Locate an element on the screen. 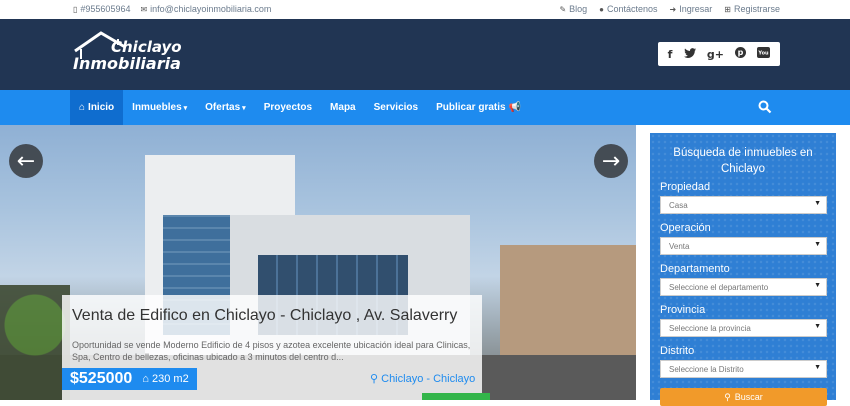  listing-area: ⌂ 230 m2 is located at coordinates (165, 379).